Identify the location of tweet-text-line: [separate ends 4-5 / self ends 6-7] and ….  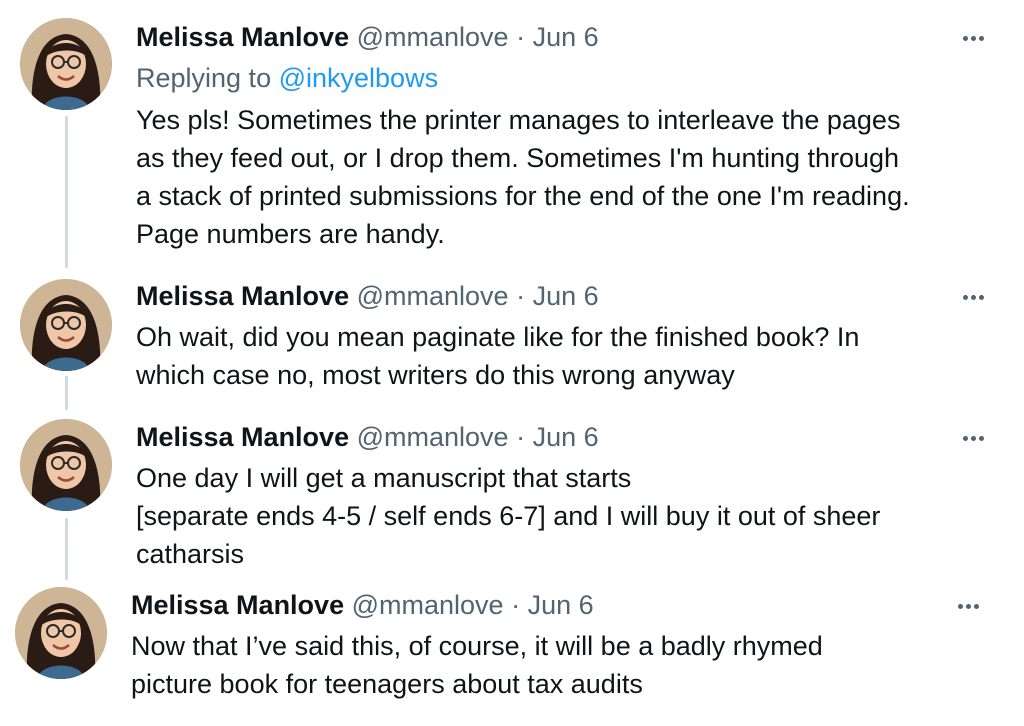
(508, 516).